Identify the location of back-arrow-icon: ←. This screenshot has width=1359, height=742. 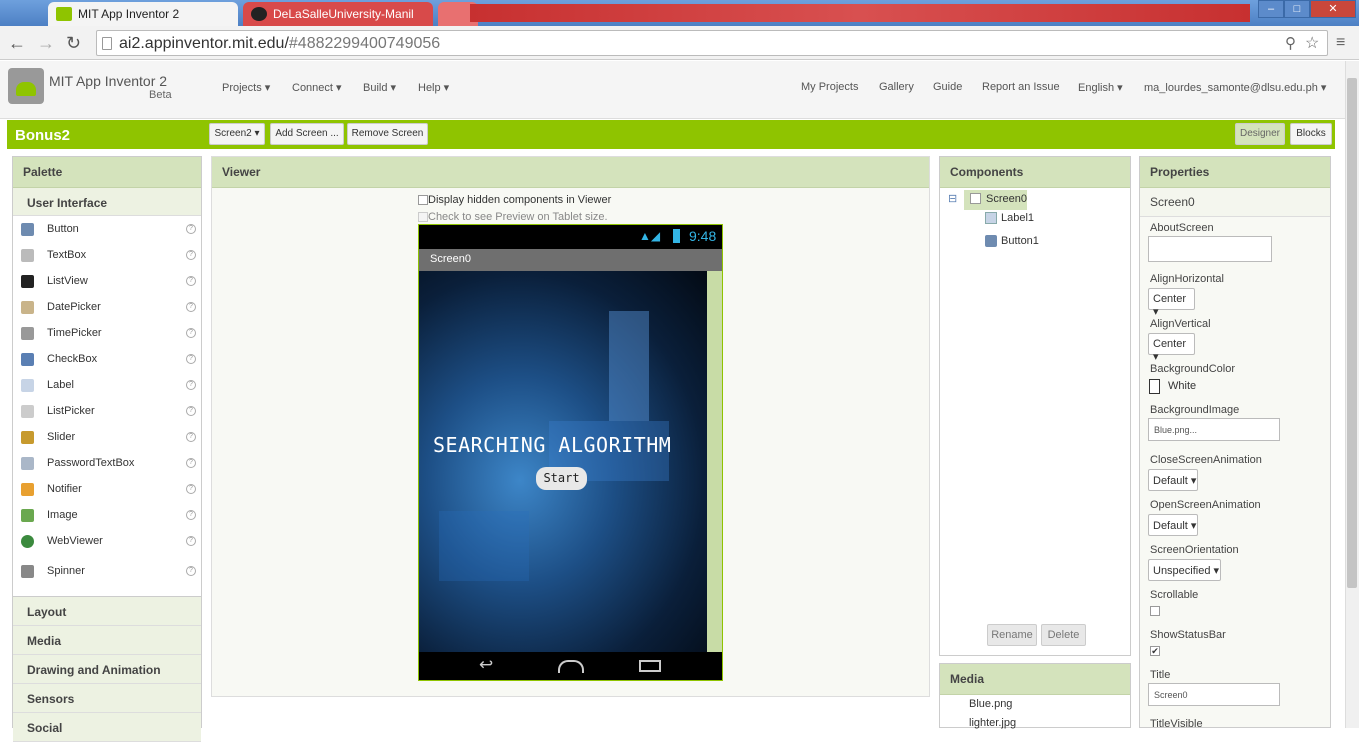
(17, 43).